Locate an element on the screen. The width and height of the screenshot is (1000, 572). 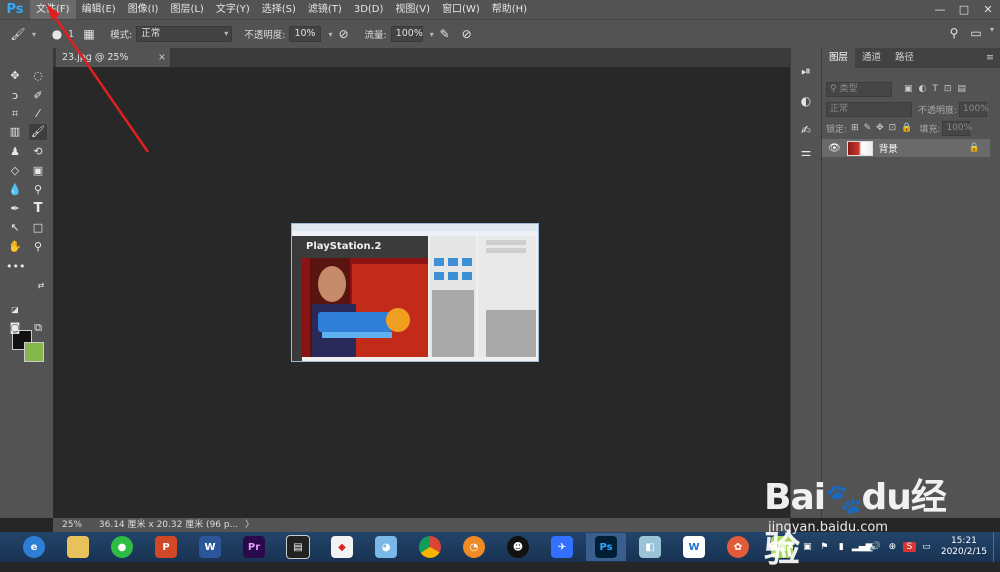
menu-type: 文字(Y) is located at coordinates (233, 9).